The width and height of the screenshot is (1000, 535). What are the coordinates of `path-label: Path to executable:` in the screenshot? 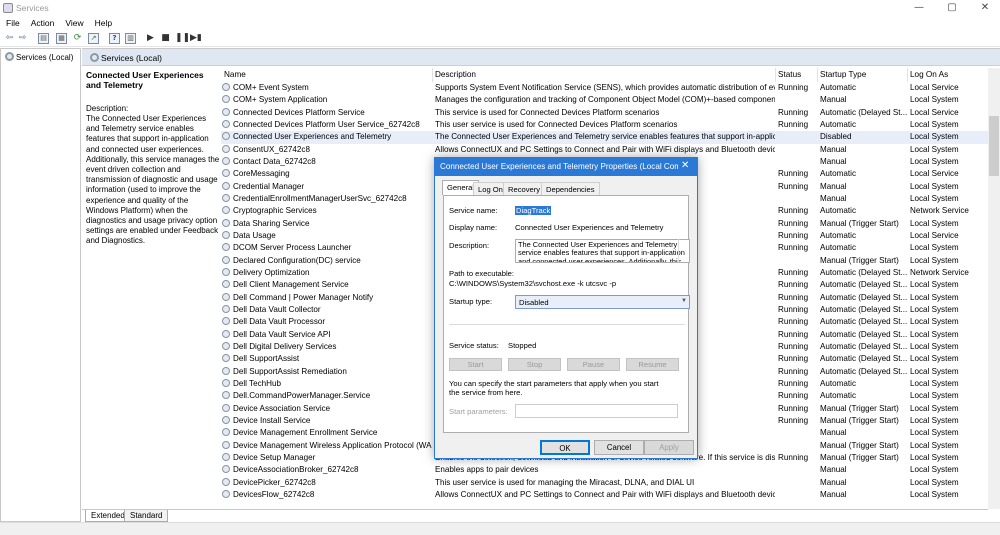 It's located at (482, 273).